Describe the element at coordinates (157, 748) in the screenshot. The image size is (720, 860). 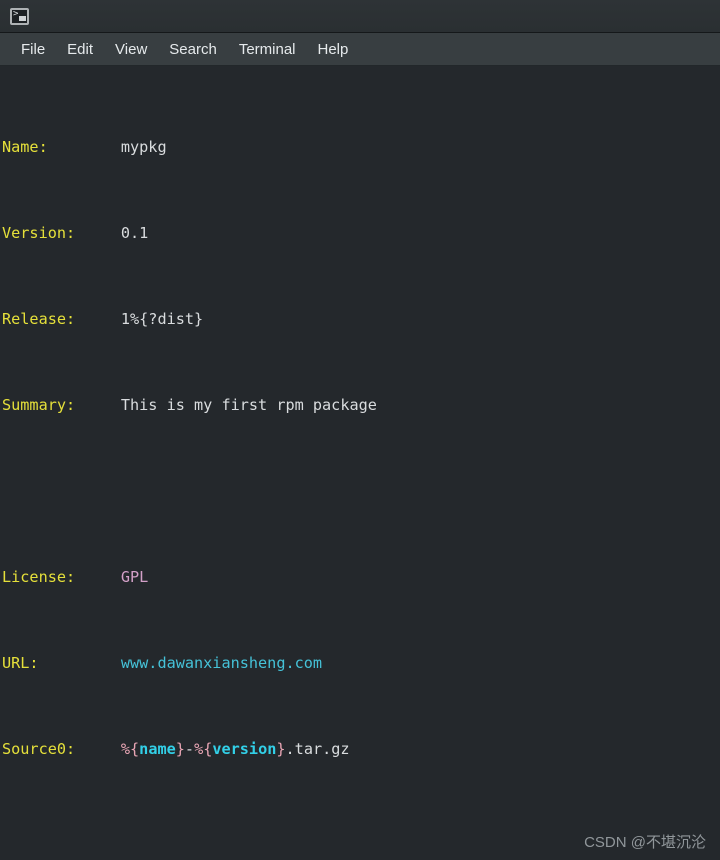
I see `macro-name: name` at that location.